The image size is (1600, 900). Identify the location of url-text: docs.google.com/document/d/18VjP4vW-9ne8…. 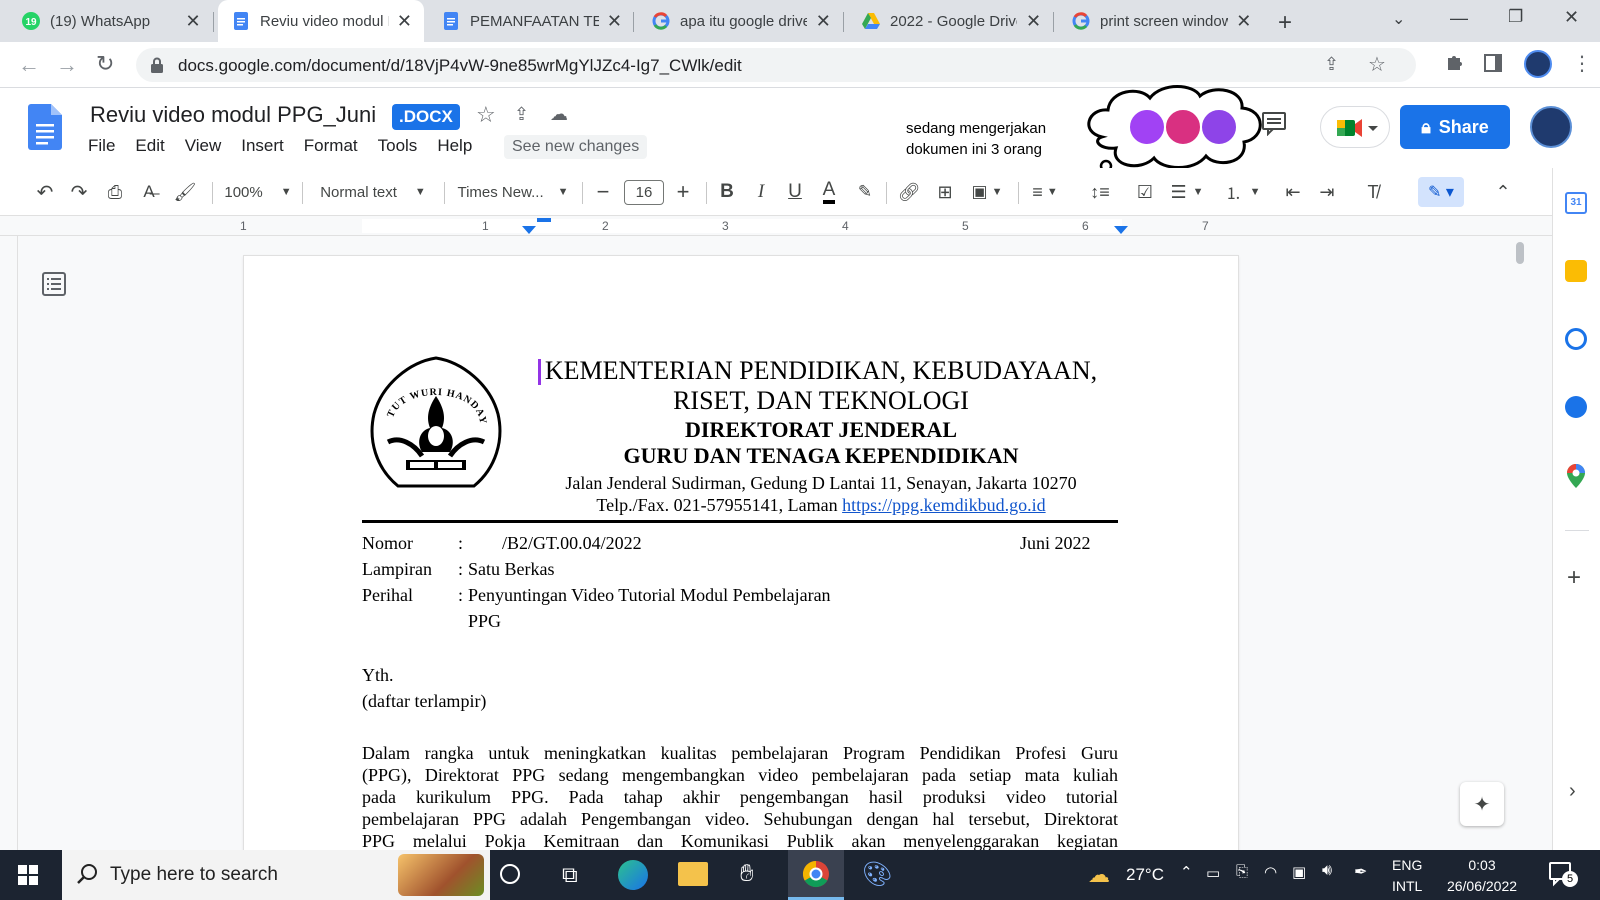
(460, 66).